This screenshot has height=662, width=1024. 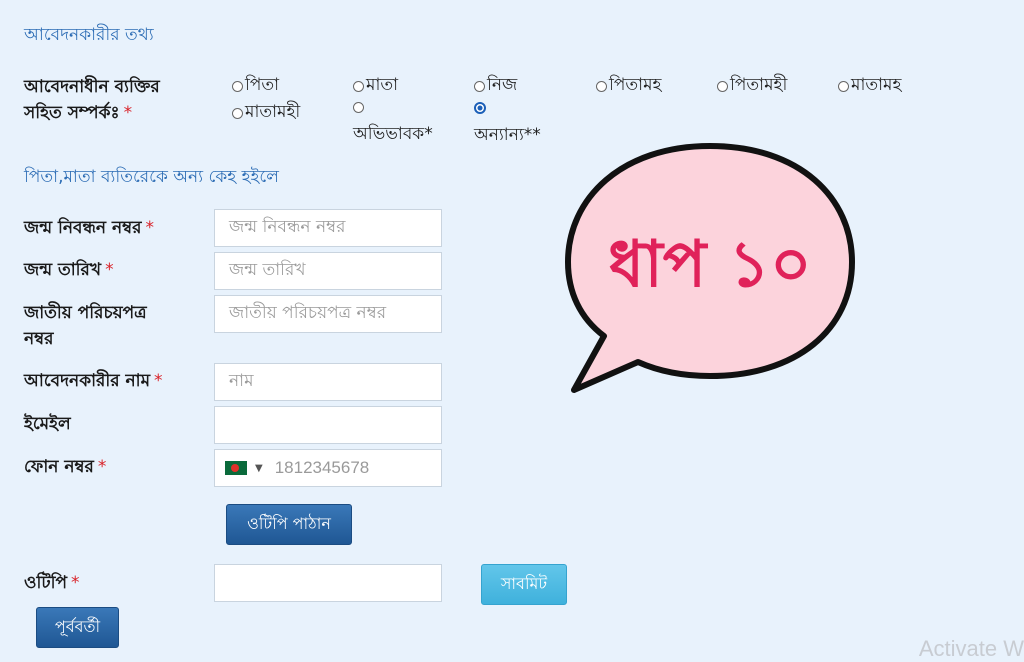 What do you see at coordinates (77, 627) in the screenshot?
I see `previous-button: পূর্ববর্তী` at bounding box center [77, 627].